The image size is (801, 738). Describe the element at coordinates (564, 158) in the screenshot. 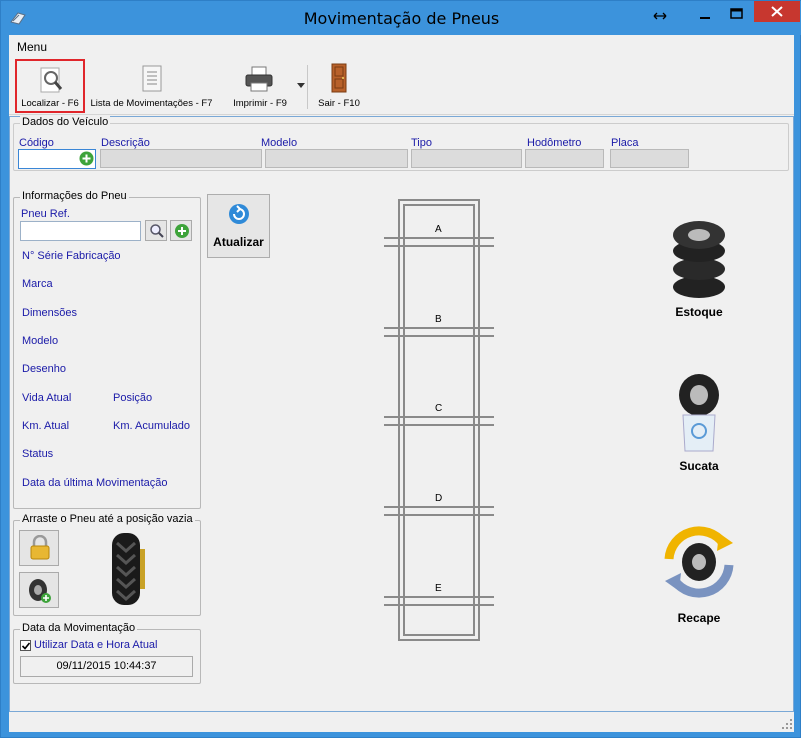

I see `hodometro-field` at that location.